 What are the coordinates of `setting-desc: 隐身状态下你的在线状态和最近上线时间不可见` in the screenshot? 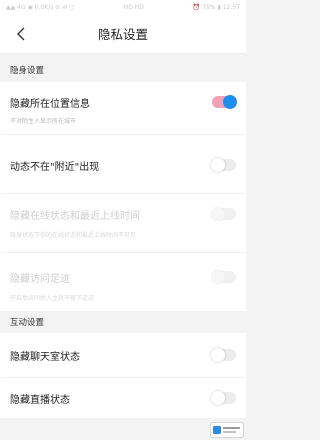 It's located at (73, 235).